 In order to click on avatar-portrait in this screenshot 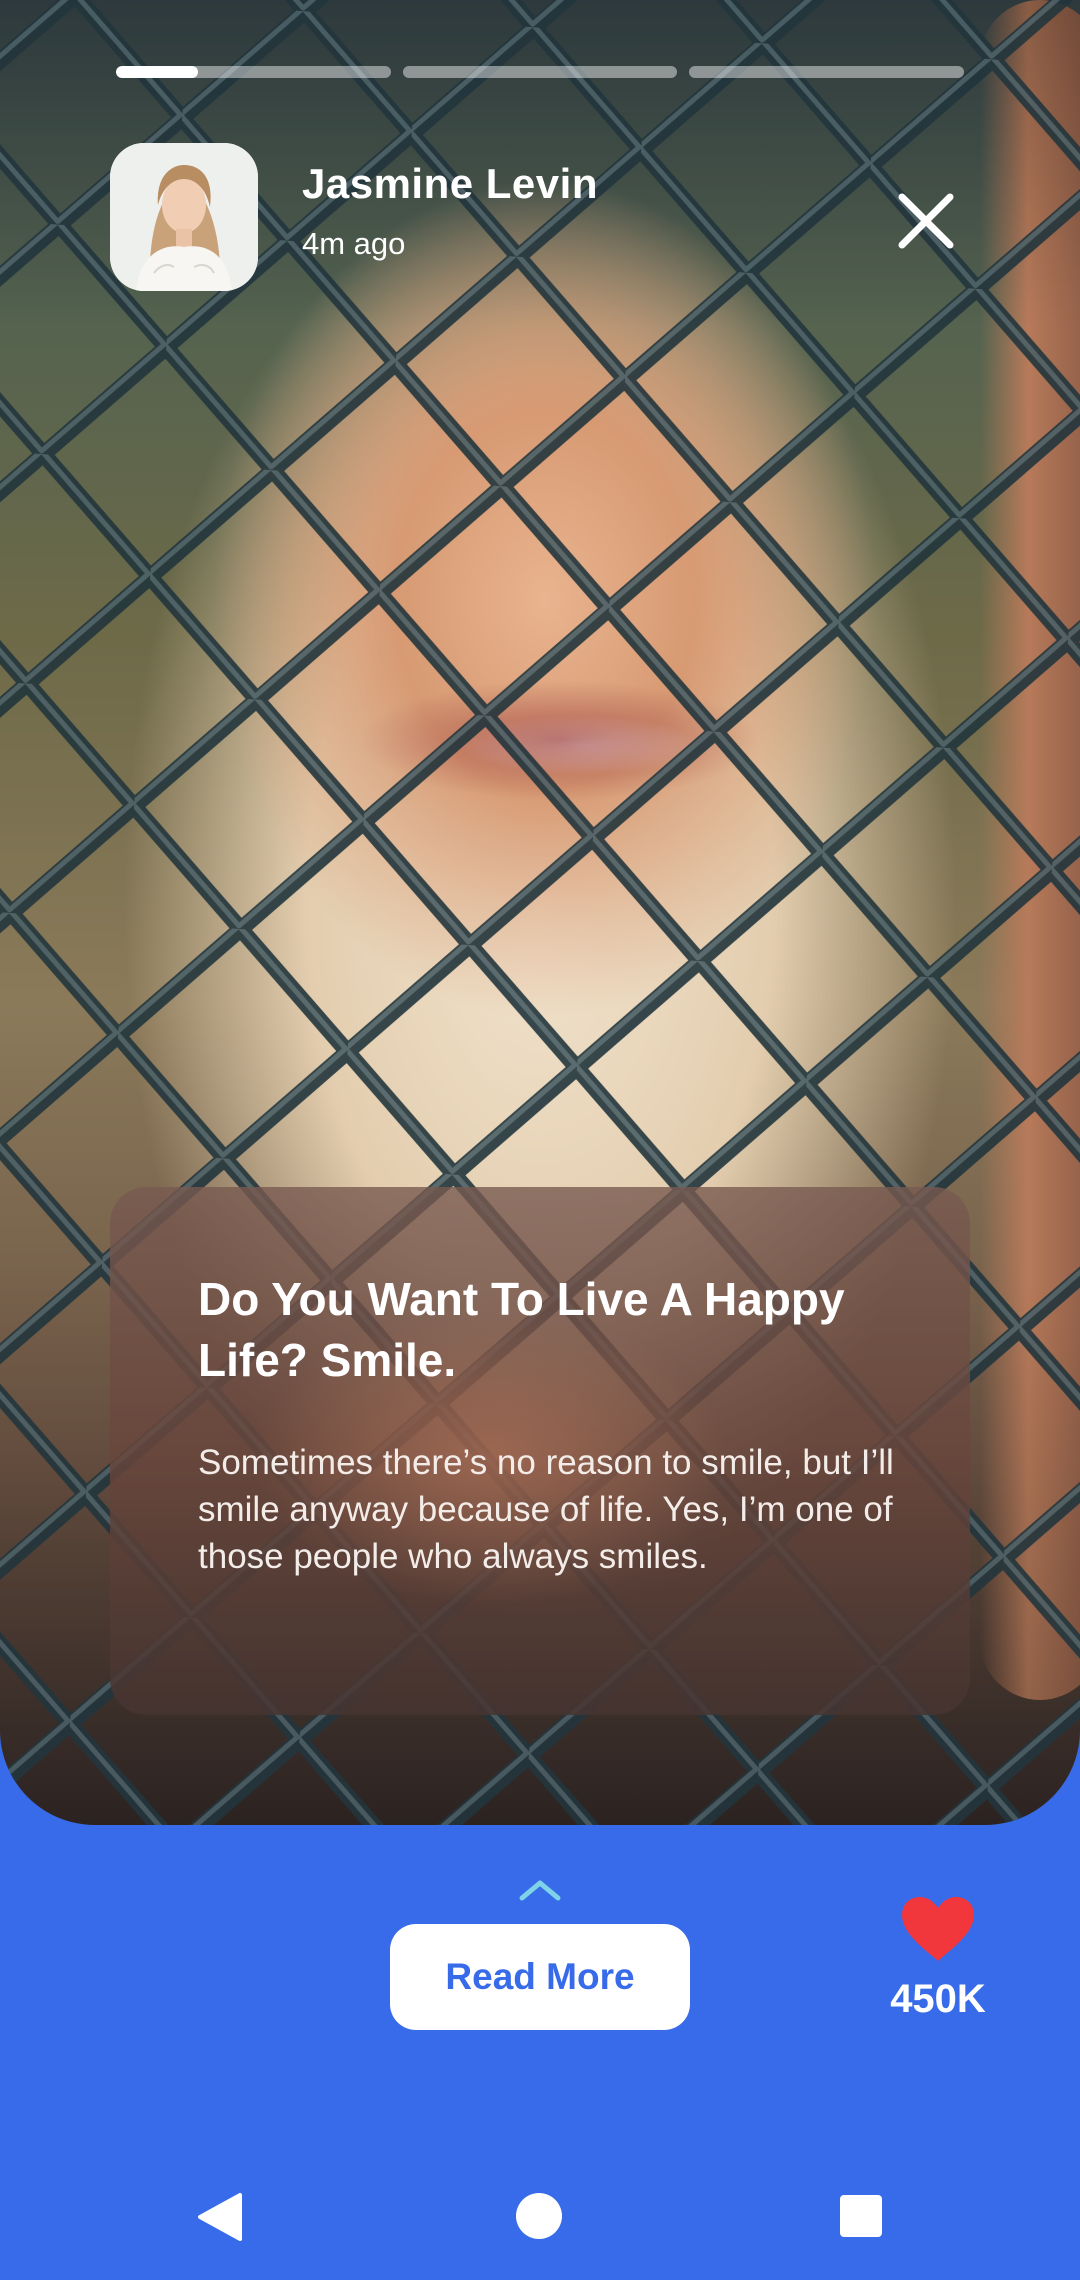, I will do `click(184, 217)`.